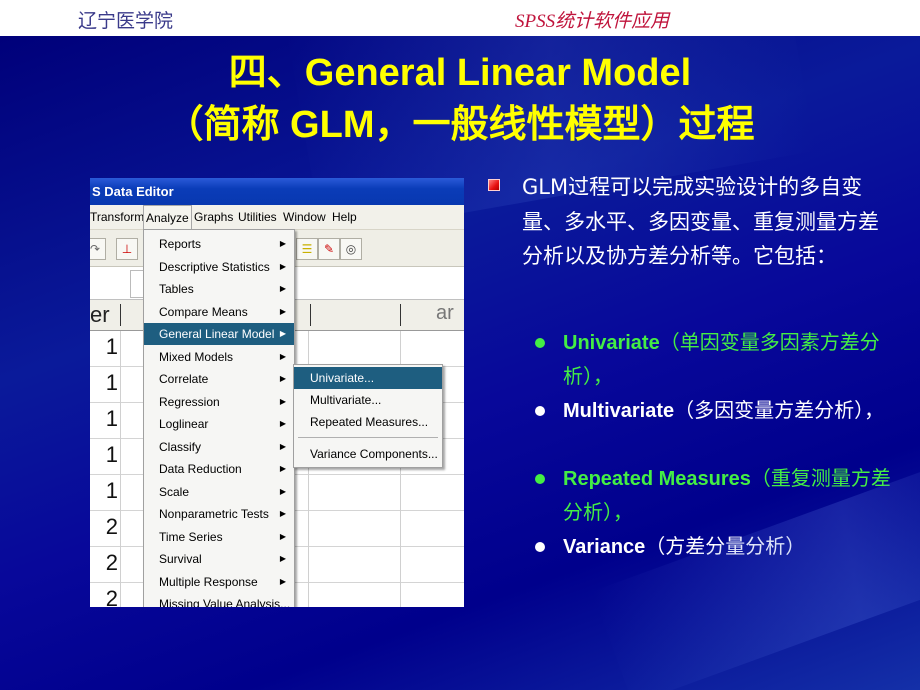 This screenshot has height=690, width=920. Describe the element at coordinates (604, 547) in the screenshot. I see `item-name: Variance` at that location.